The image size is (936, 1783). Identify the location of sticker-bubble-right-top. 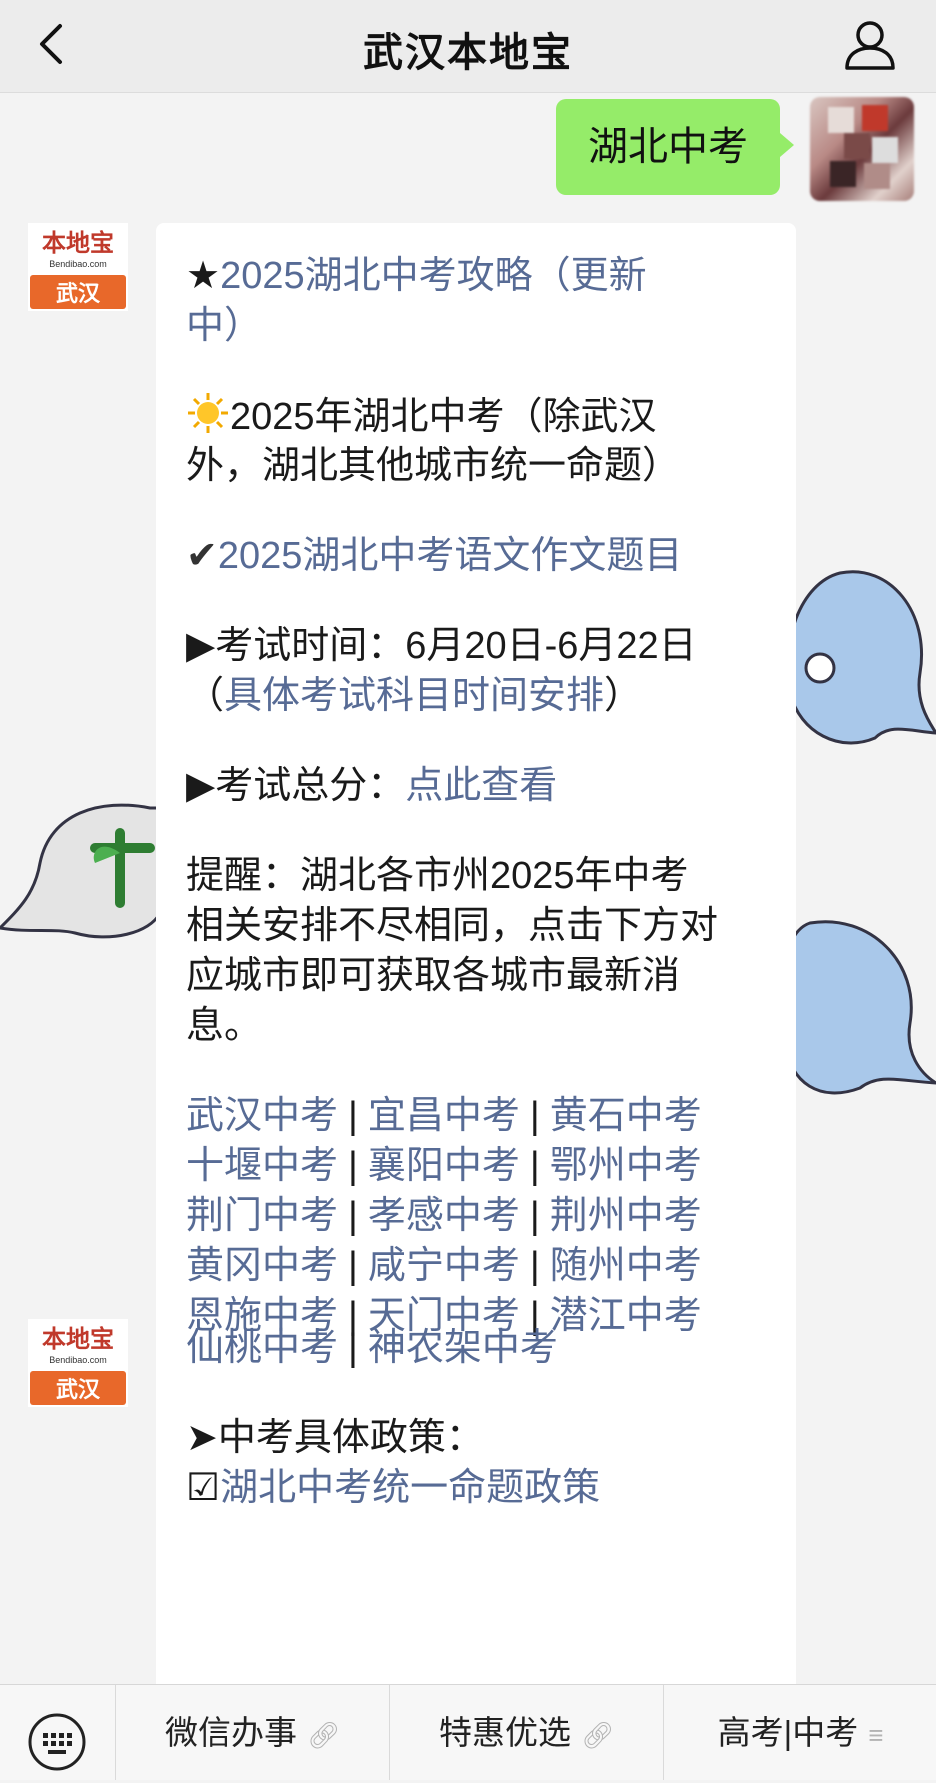
(860, 657).